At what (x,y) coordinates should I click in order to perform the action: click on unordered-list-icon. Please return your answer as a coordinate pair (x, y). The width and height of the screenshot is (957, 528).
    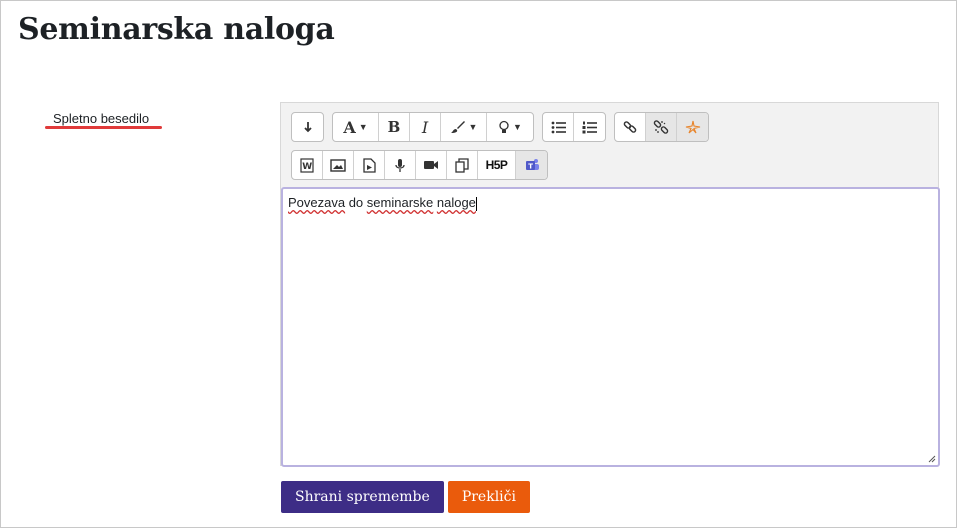
    Looking at the image, I should click on (558, 127).